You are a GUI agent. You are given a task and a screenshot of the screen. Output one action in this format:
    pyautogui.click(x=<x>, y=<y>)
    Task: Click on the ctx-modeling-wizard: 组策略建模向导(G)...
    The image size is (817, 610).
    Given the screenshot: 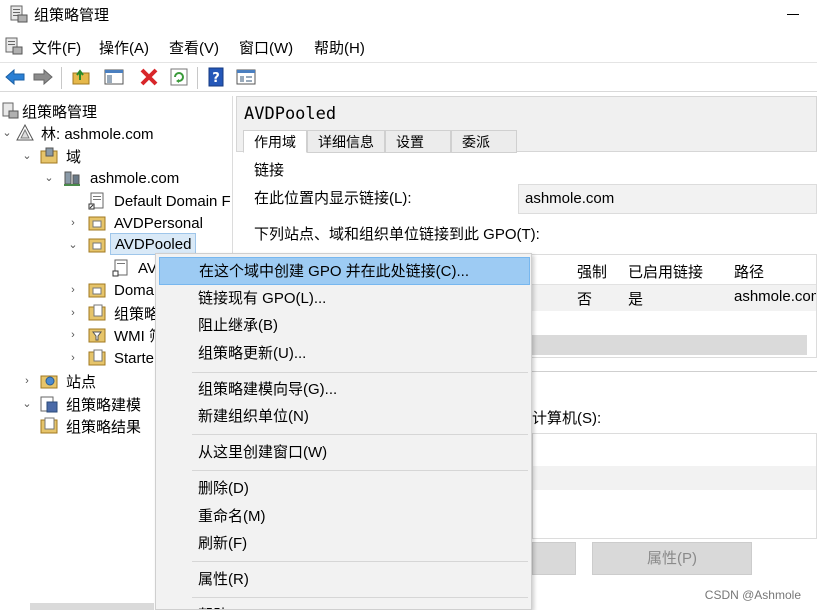 What is the action you would take?
    pyautogui.click(x=344, y=390)
    